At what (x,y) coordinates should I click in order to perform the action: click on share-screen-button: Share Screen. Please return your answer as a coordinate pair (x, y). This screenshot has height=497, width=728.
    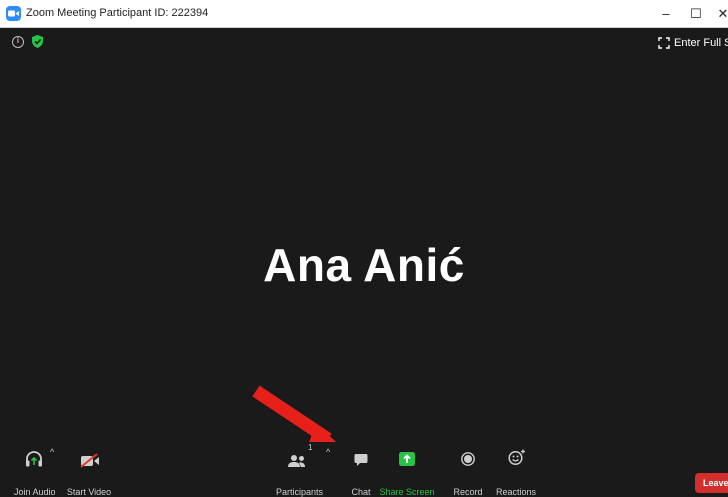
    Looking at the image, I should click on (407, 469).